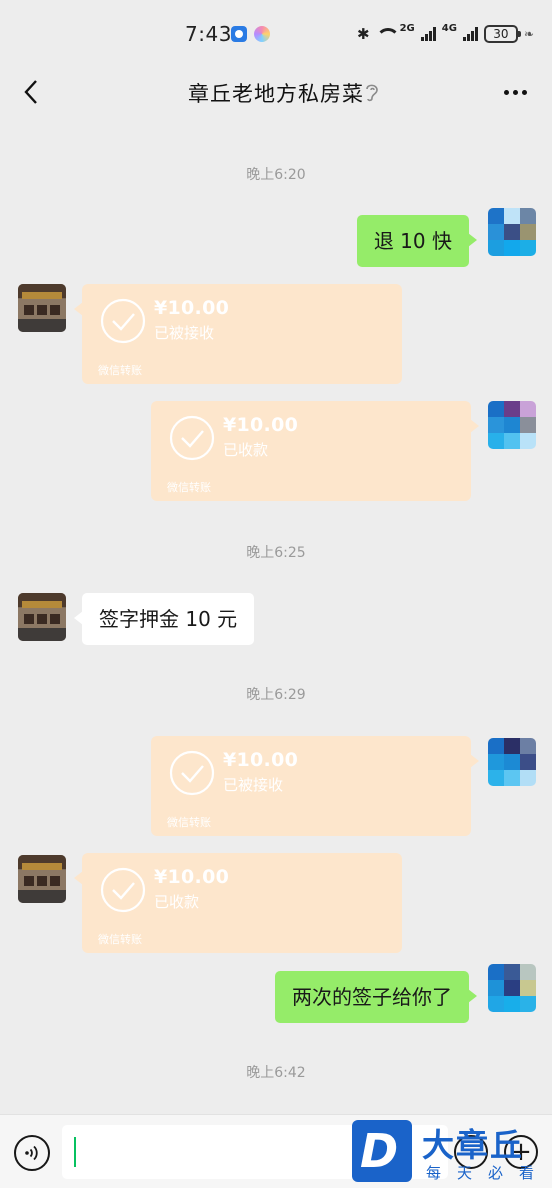  I want to click on voice-button, so click(32, 1153).